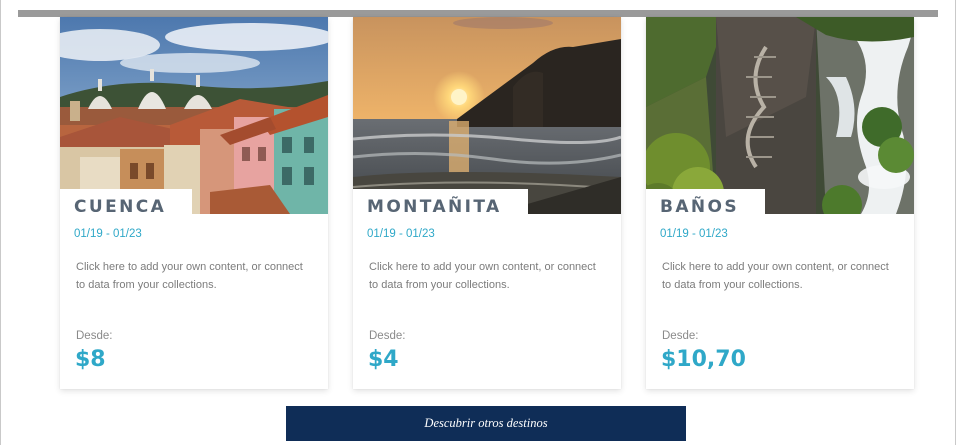 This screenshot has height=445, width=956. Describe the element at coordinates (487, 115) in the screenshot. I see `montanita-photo` at that location.